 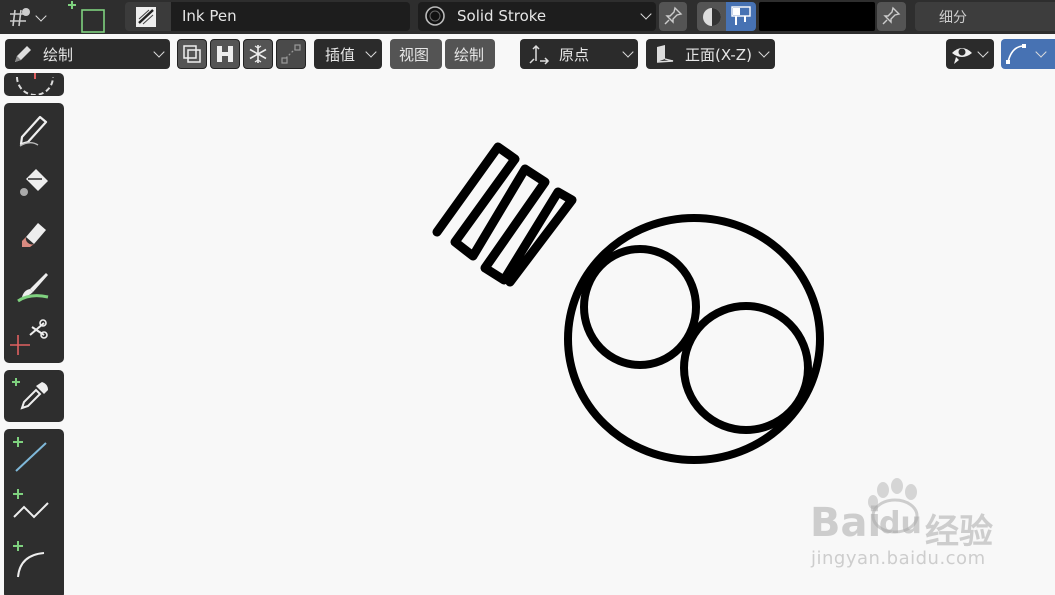 I want to click on small-circle-left-stroke, so click(x=640, y=307).